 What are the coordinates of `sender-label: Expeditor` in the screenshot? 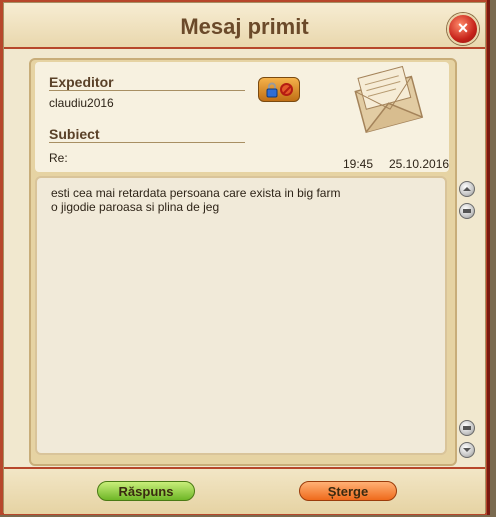 It's located at (81, 82).